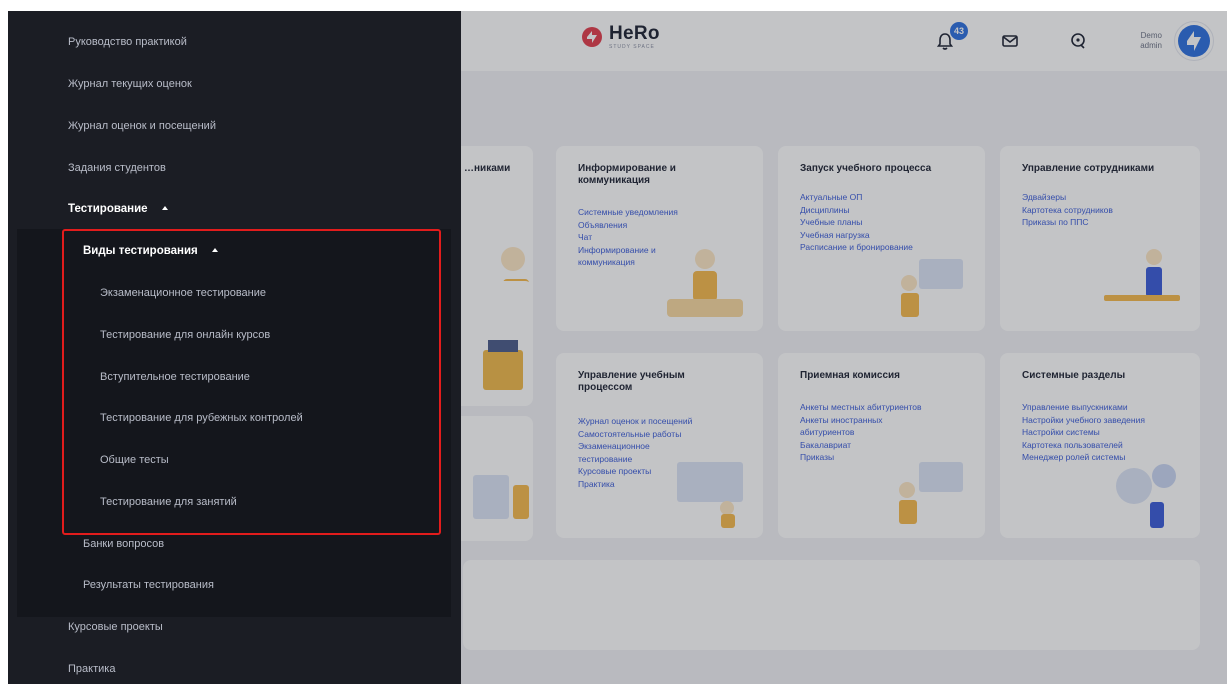 The width and height of the screenshot is (1227, 684). Describe the element at coordinates (127, 42) in the screenshot. I see `menu-item-practice-management: Руководство практикой` at that location.